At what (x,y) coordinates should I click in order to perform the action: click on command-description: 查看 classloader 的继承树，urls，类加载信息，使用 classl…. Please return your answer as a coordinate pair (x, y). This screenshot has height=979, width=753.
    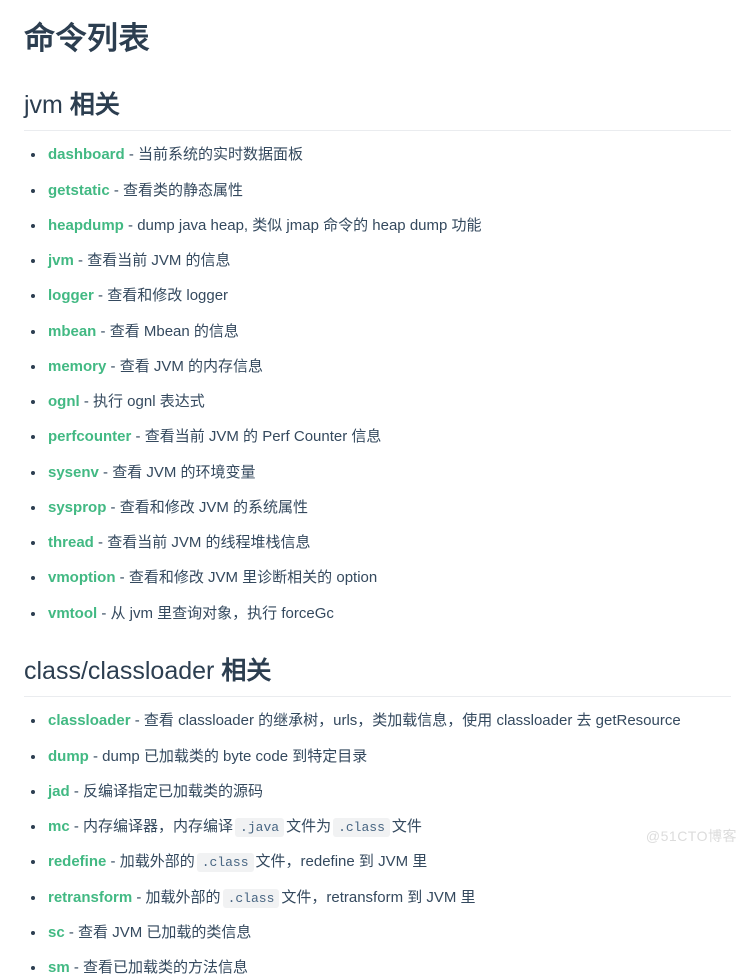
    Looking at the image, I should click on (412, 721).